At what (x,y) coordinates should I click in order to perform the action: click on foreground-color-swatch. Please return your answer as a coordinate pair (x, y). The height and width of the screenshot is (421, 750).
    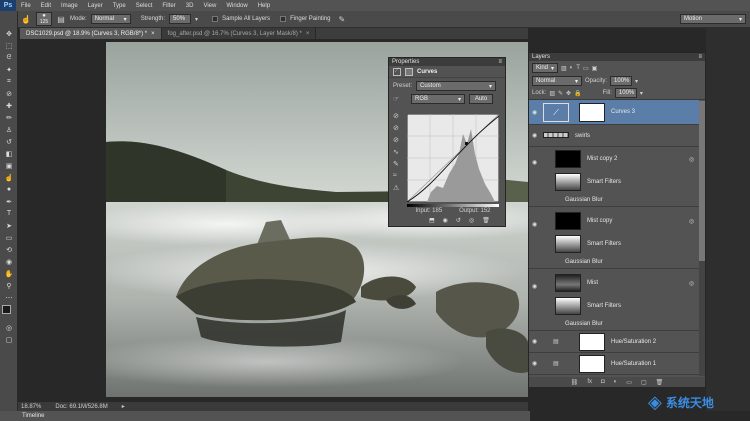
    Looking at the image, I should click on (6, 309).